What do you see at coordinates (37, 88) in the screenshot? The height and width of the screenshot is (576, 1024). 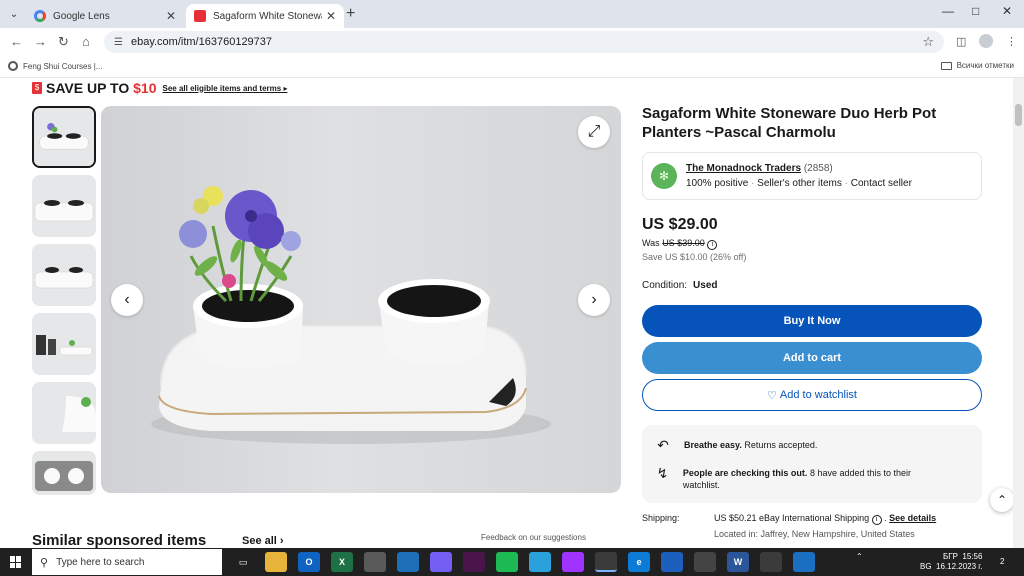 I see `coupon-icon: $` at bounding box center [37, 88].